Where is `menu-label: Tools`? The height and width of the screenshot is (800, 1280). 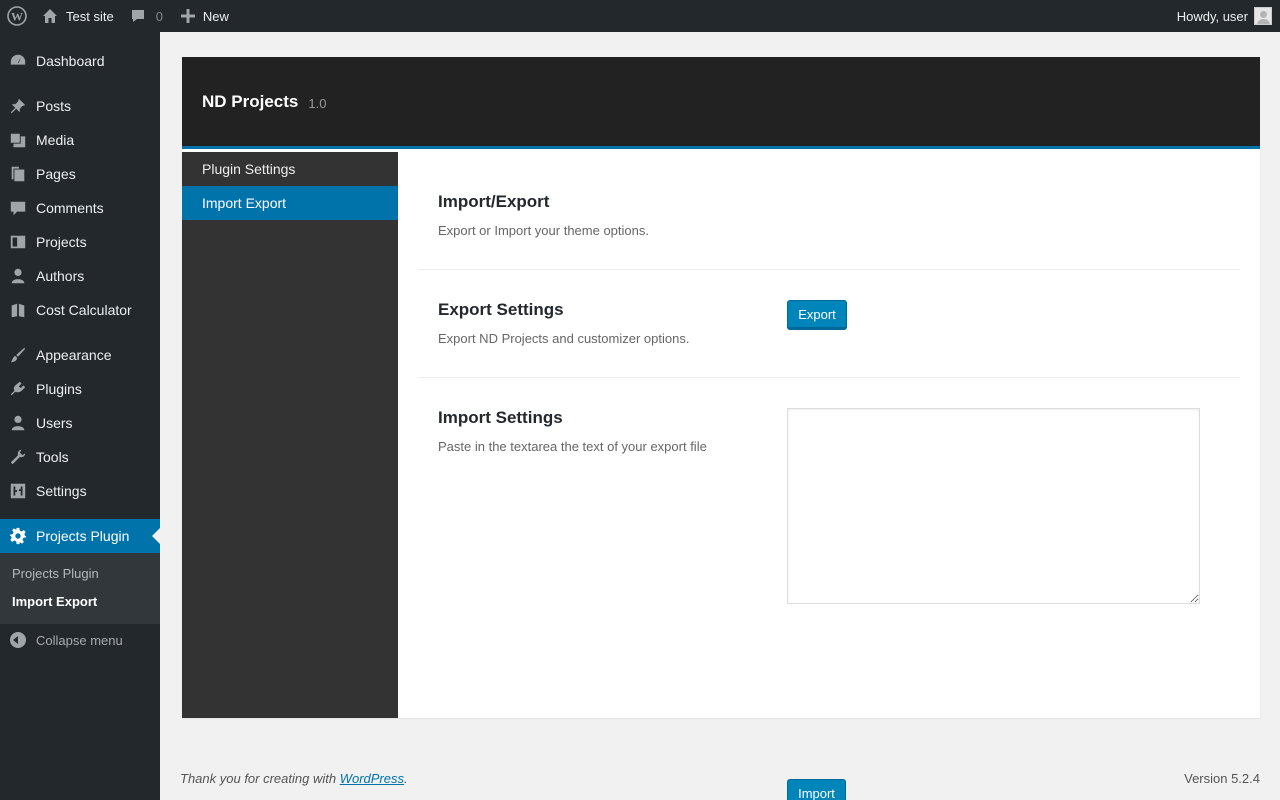
menu-label: Tools is located at coordinates (52, 457).